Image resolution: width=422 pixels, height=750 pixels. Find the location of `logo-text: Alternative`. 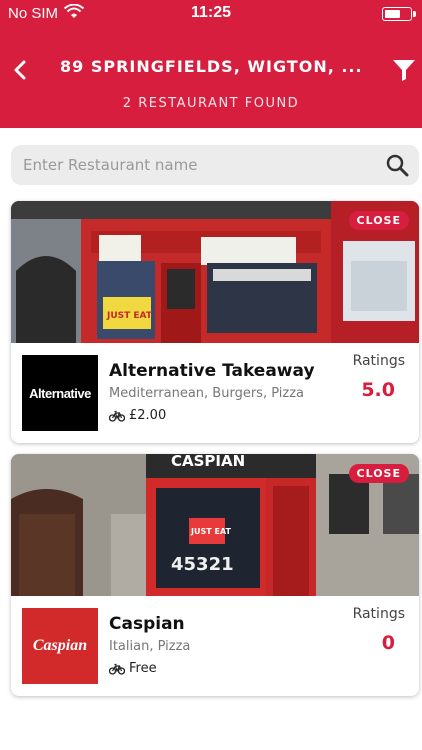

logo-text: Alternative is located at coordinates (60, 393).